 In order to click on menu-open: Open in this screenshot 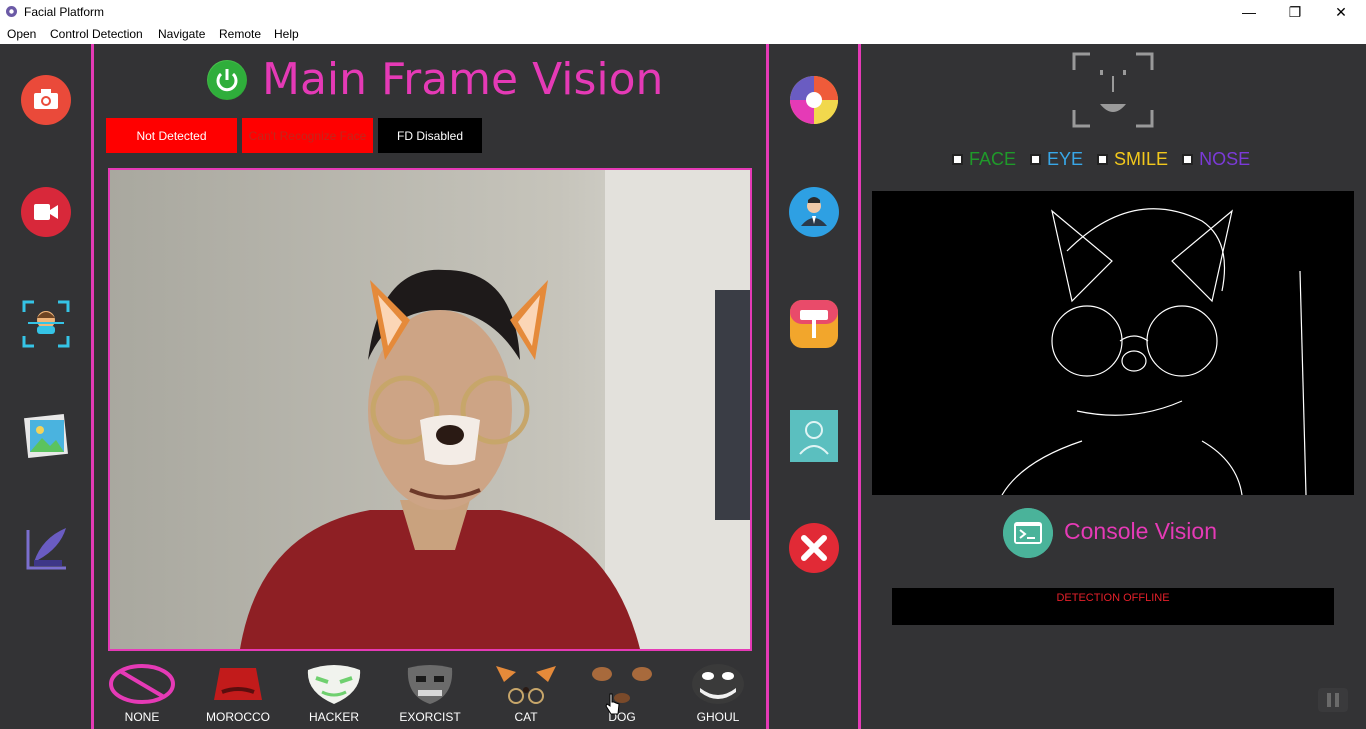, I will do `click(21, 34)`.